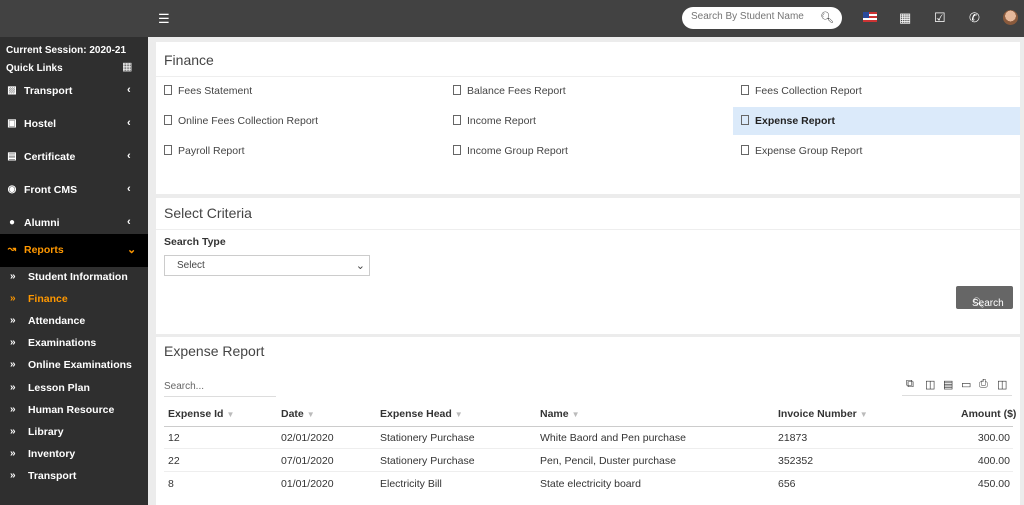  I want to click on search-type-select: Select ⌄, so click(267, 265).